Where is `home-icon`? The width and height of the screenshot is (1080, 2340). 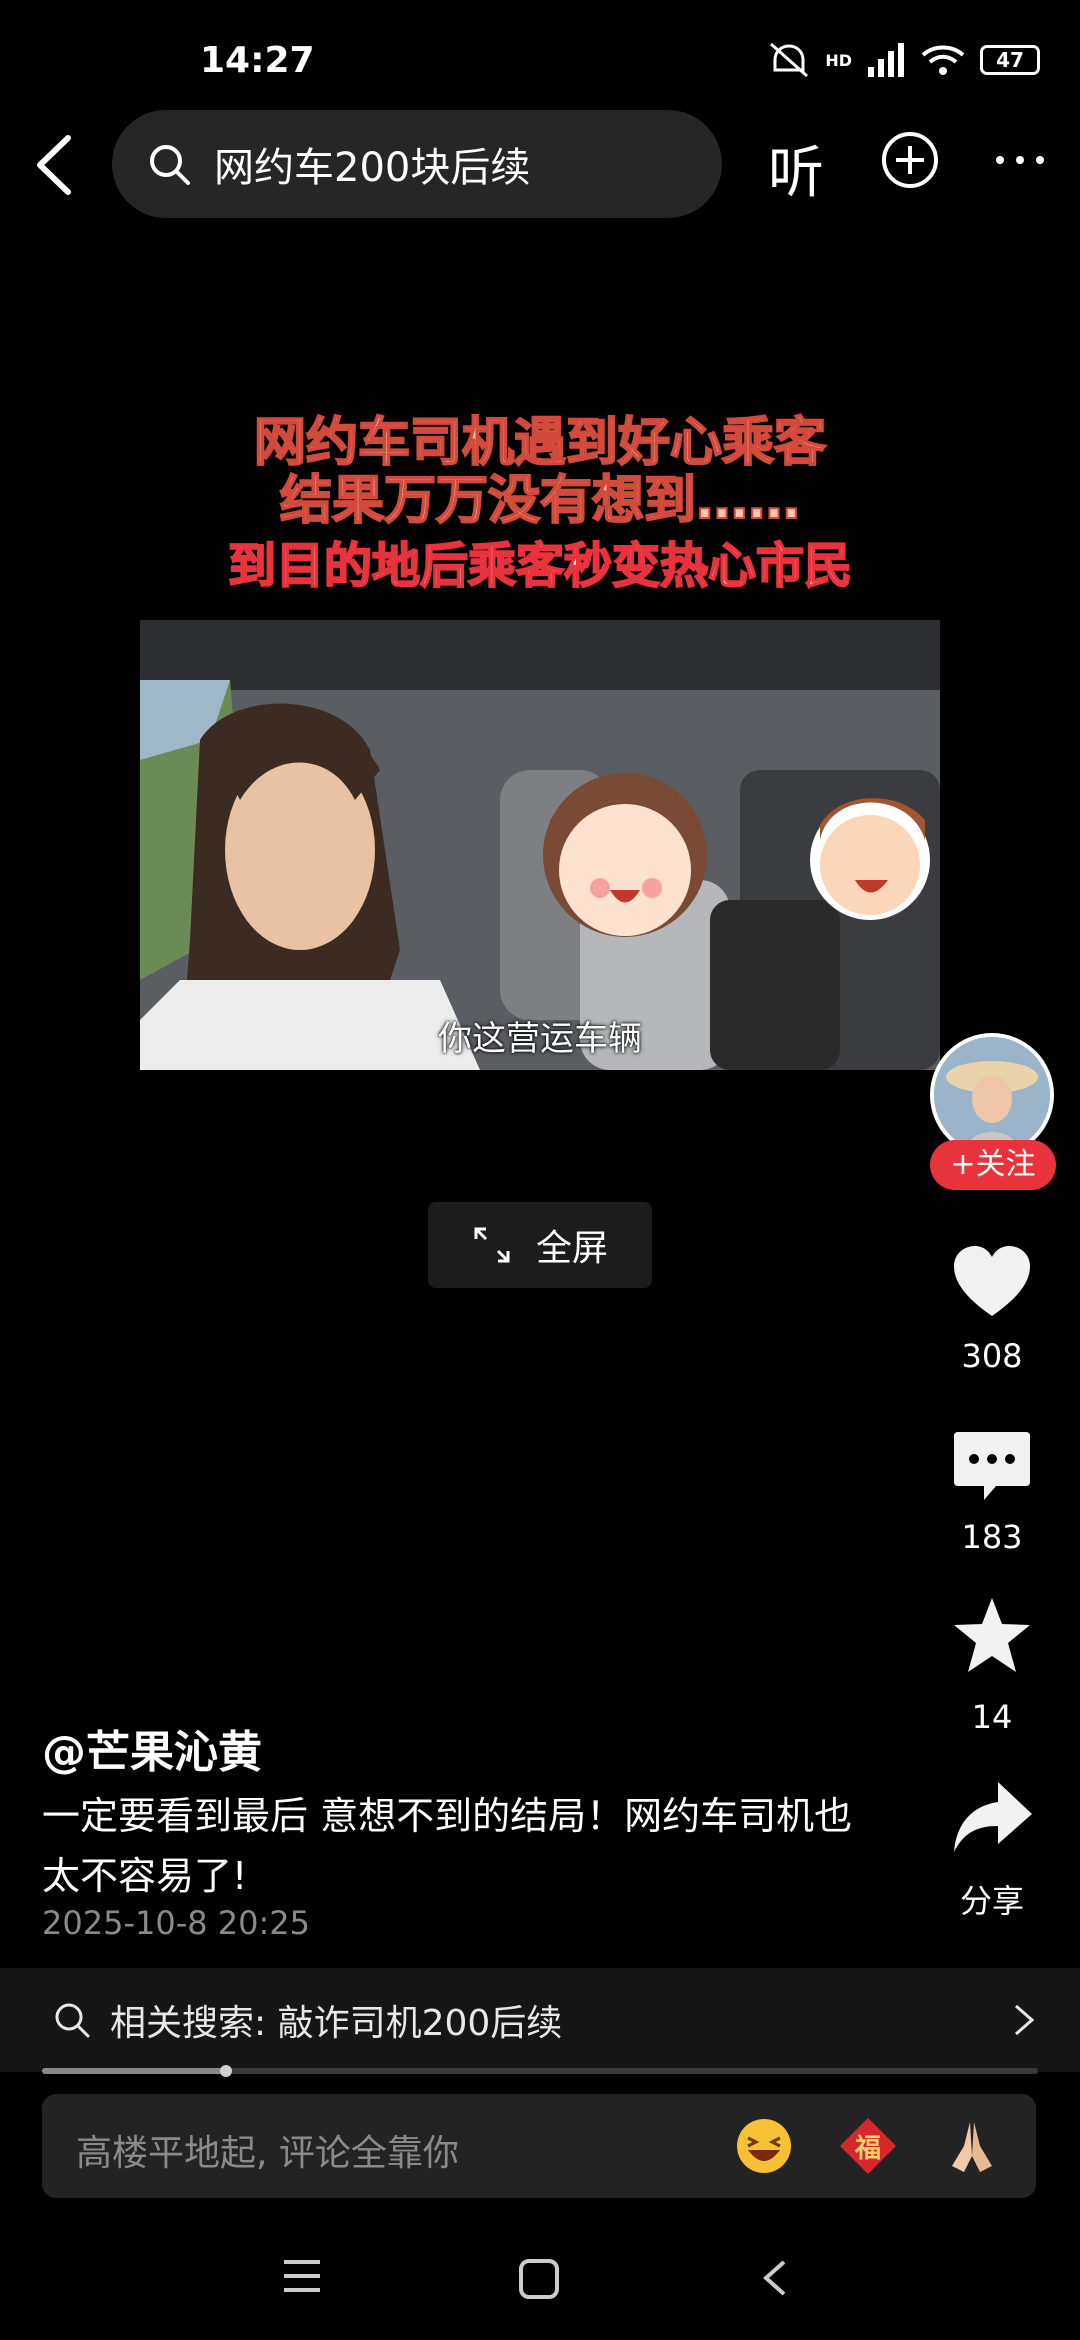 home-icon is located at coordinates (539, 2279).